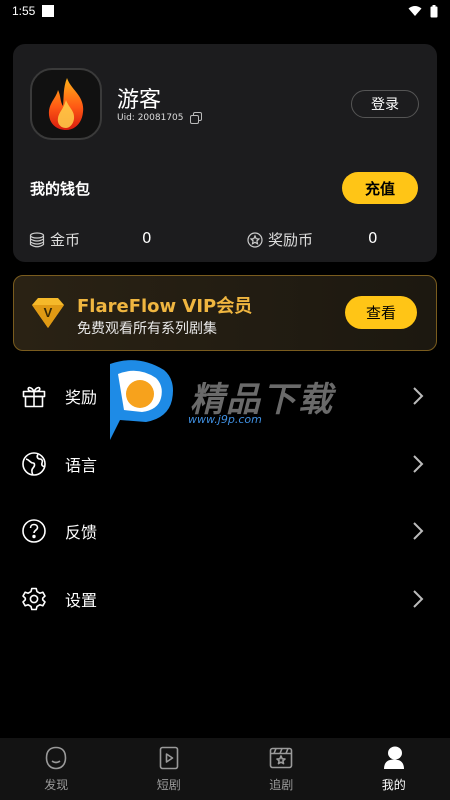  Describe the element at coordinates (141, 400) in the screenshot. I see `watermark-logo-icon` at that location.